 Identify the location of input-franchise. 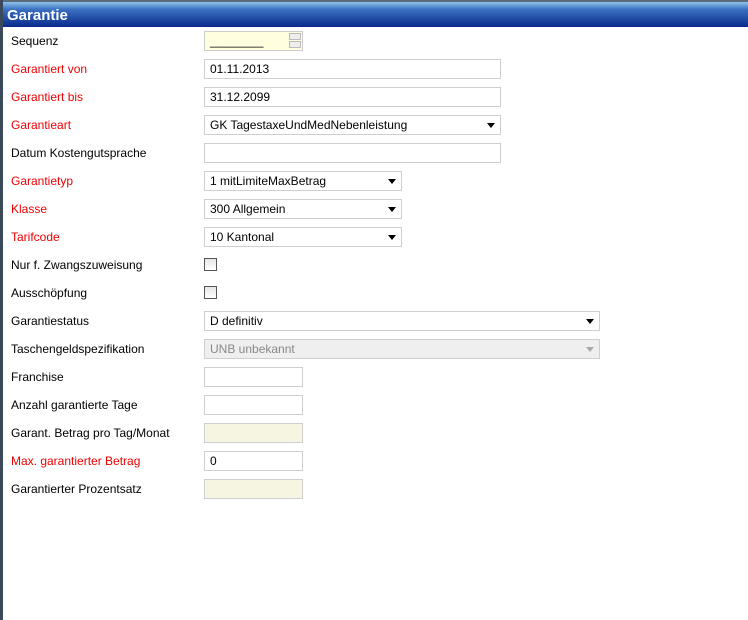
(253, 377).